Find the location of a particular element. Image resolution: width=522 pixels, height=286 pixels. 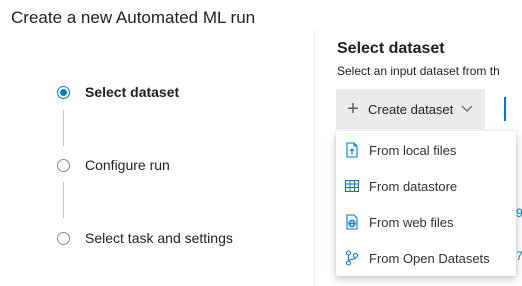

menu-item-from-open-datasets: From Open Datasets is located at coordinates (426, 258).